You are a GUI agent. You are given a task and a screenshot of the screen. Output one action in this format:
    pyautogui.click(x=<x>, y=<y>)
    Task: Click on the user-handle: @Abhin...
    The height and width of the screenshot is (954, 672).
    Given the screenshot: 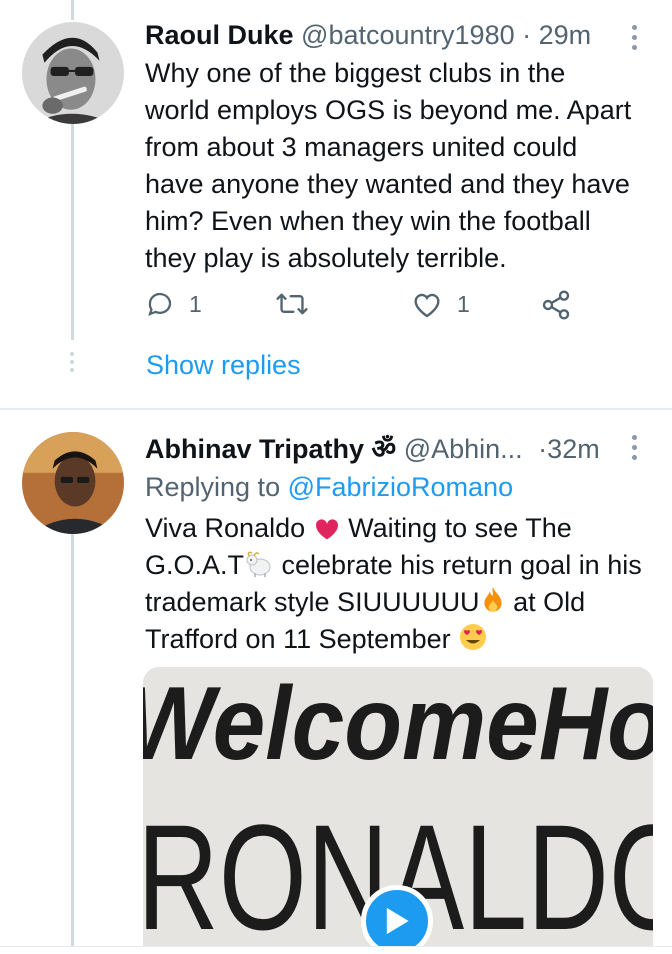 What is the action you would take?
    pyautogui.click(x=463, y=449)
    